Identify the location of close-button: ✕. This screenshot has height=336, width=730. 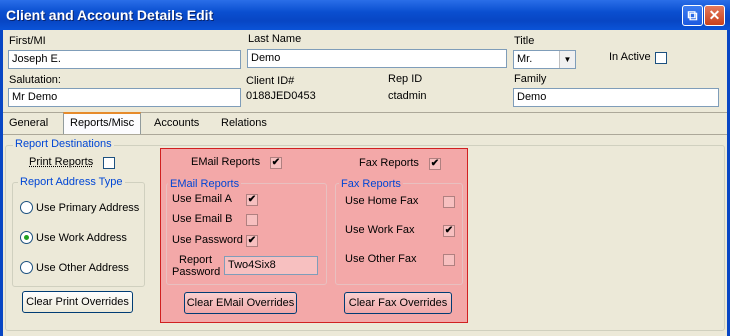
(714, 15).